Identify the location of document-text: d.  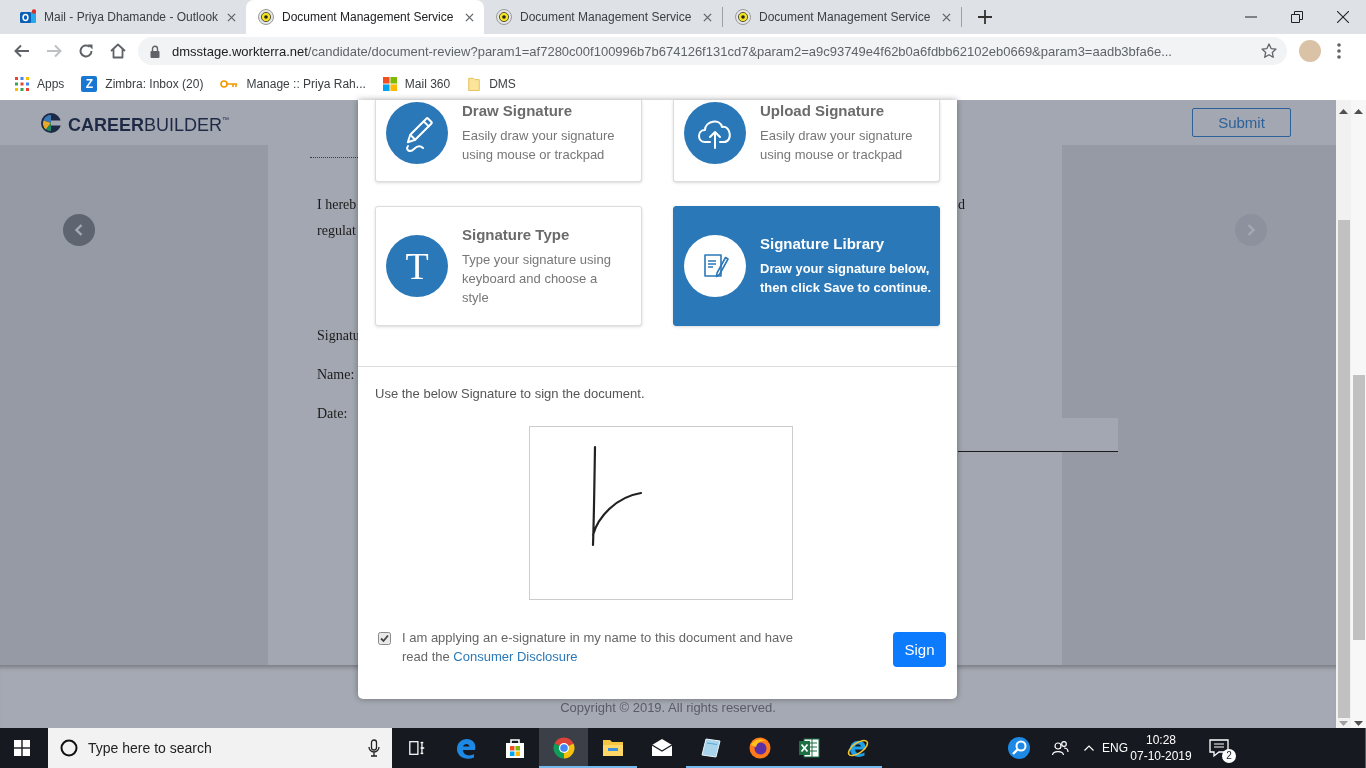
(961, 205).